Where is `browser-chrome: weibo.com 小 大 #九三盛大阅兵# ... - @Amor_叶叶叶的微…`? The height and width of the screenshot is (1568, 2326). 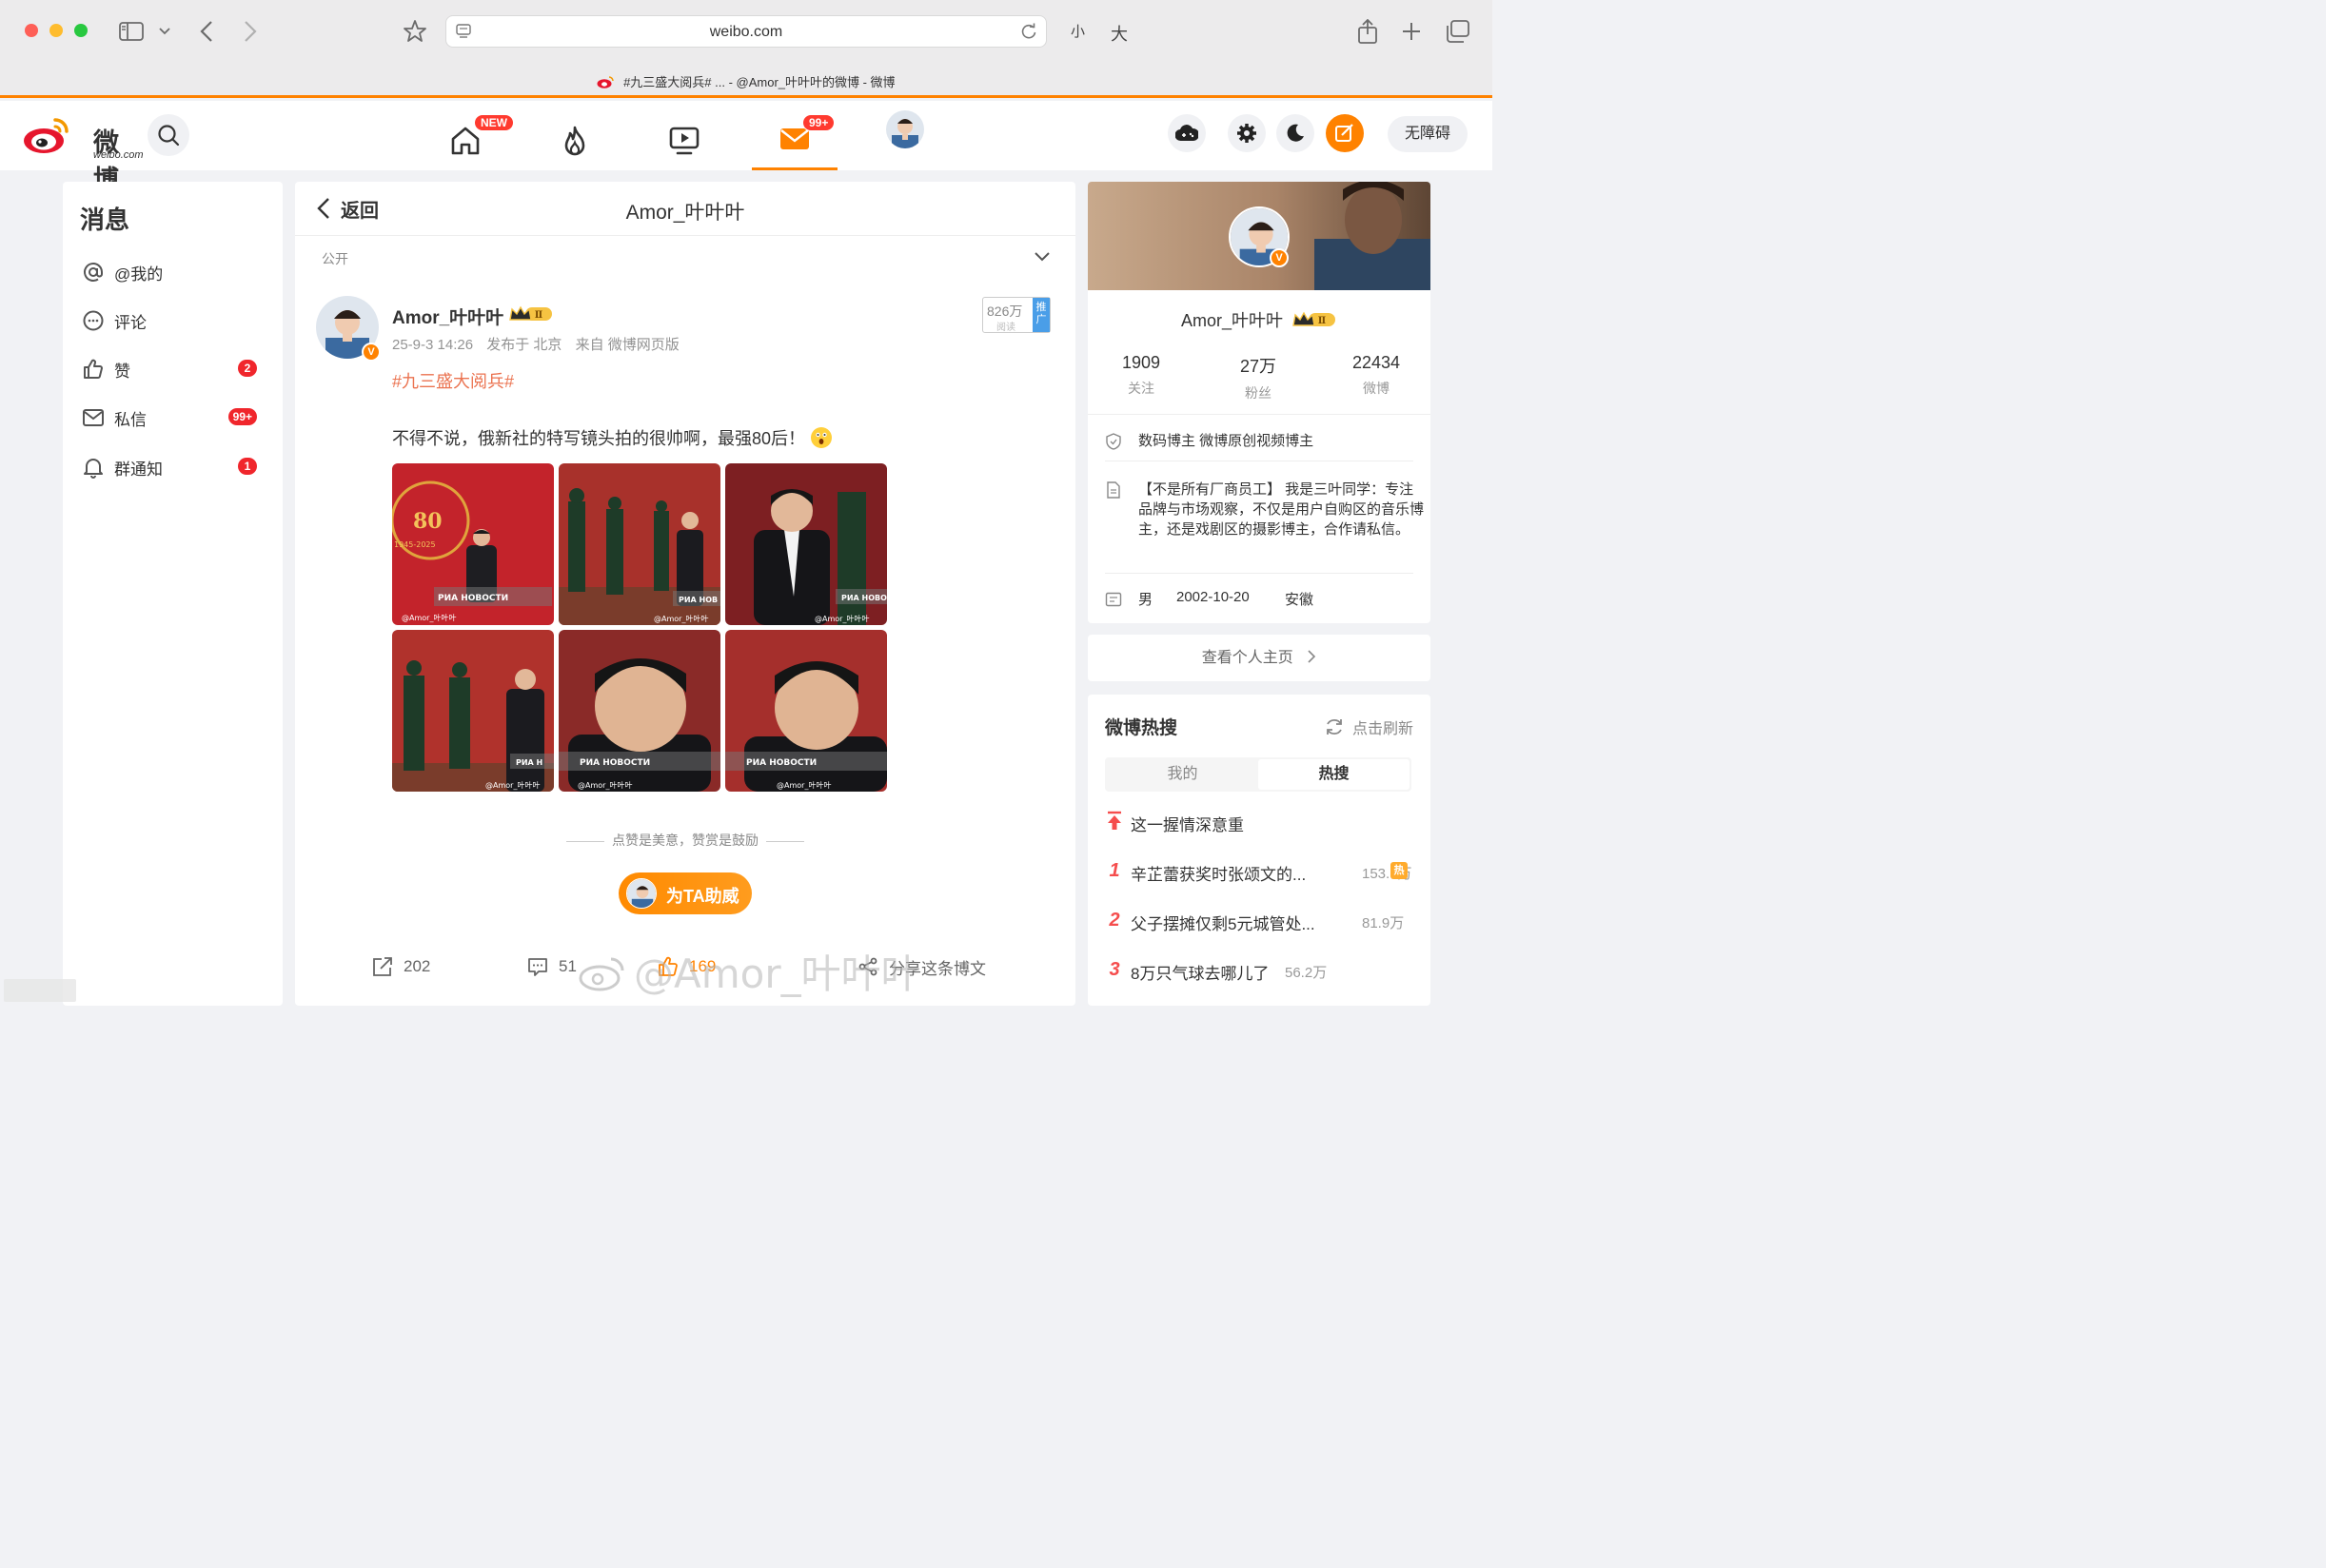 browser-chrome: weibo.com 小 大 #九三盛大阅兵# ... - @Amor_叶叶叶的微… is located at coordinates (746, 49).